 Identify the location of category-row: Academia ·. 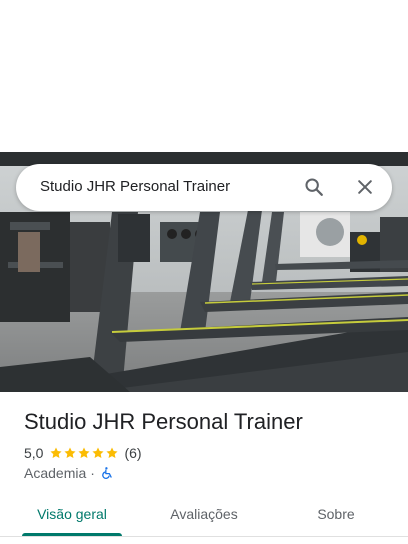
(69, 473).